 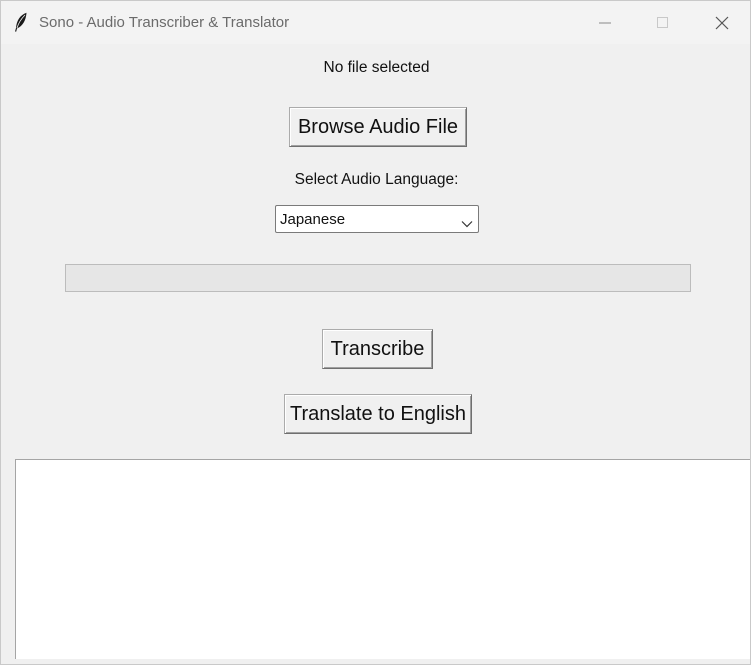 I want to click on title-bar: Sono - Audio Transcriber & Translator, so click(x=375, y=22).